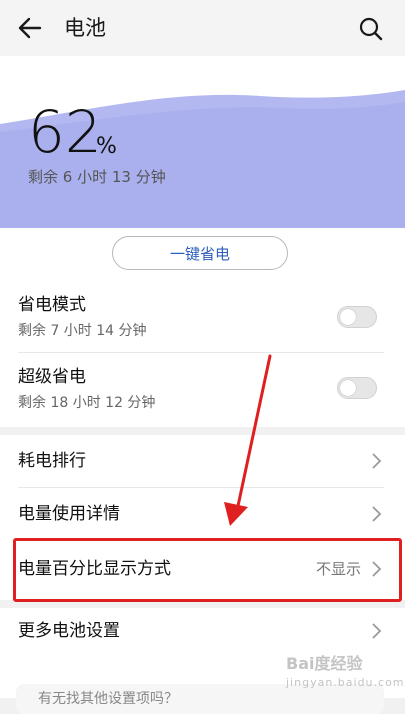 The width and height of the screenshot is (405, 714). What do you see at coordinates (106, 146) in the screenshot?
I see `battery-percent-sign: %` at bounding box center [106, 146].